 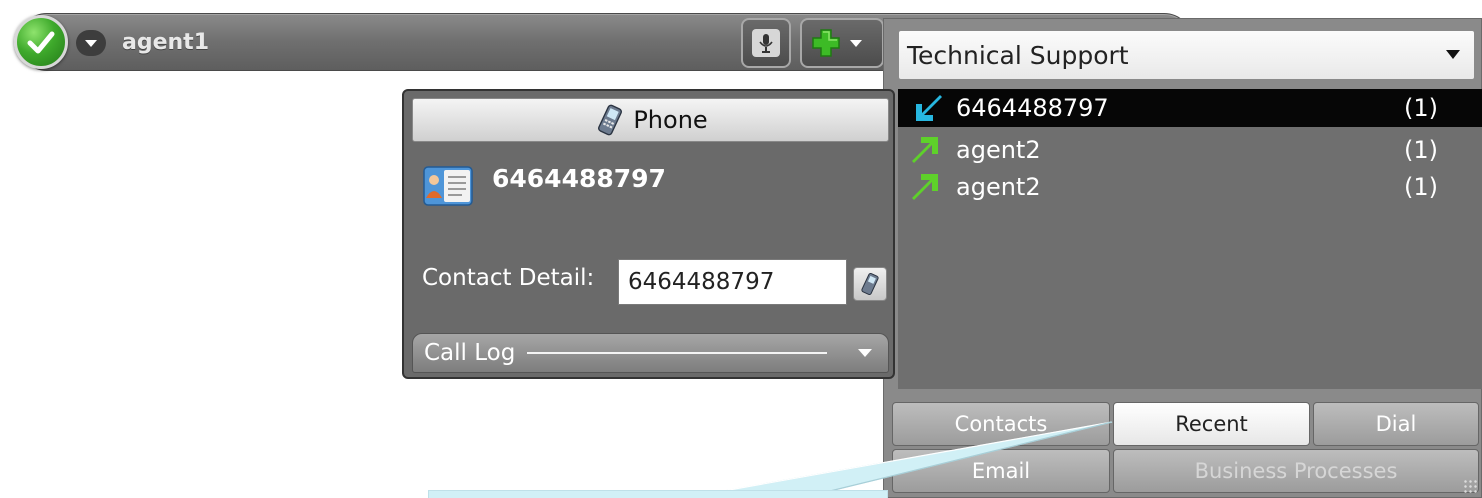 What do you see at coordinates (915, 457) in the screenshot?
I see `callout-pointer` at bounding box center [915, 457].